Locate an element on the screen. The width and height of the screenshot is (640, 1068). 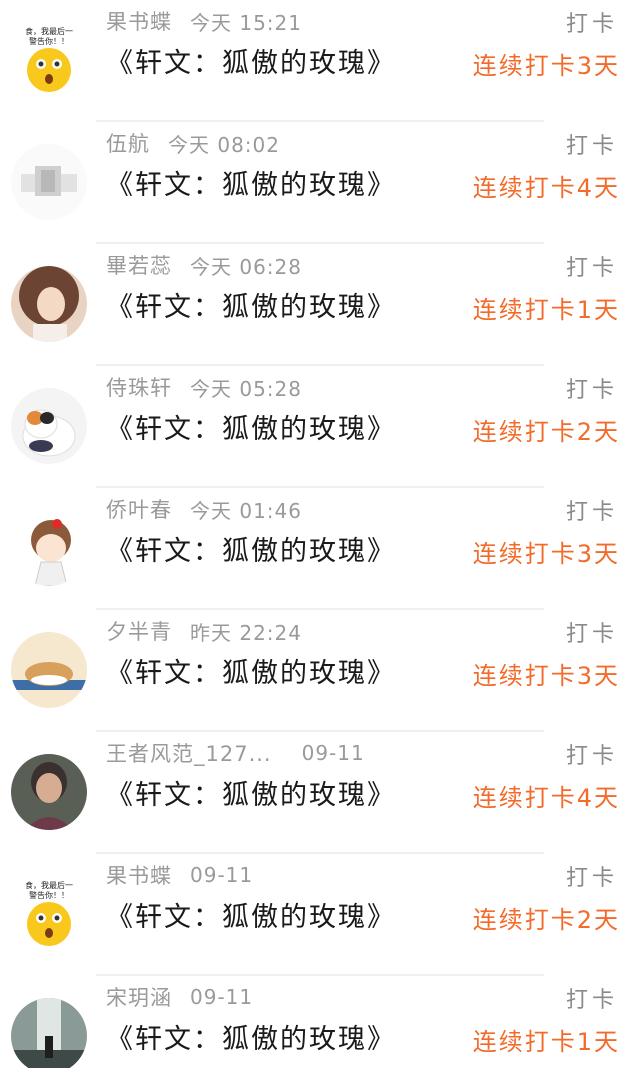
hamster-avatar-image is located at coordinates (49, 670).